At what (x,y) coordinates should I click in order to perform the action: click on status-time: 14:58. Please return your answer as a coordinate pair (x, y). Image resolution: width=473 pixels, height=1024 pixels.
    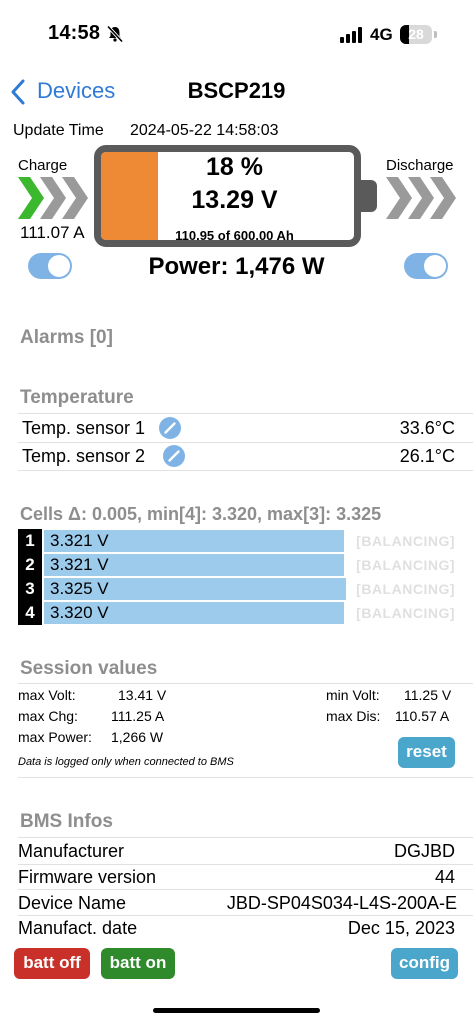
    Looking at the image, I should click on (74, 33).